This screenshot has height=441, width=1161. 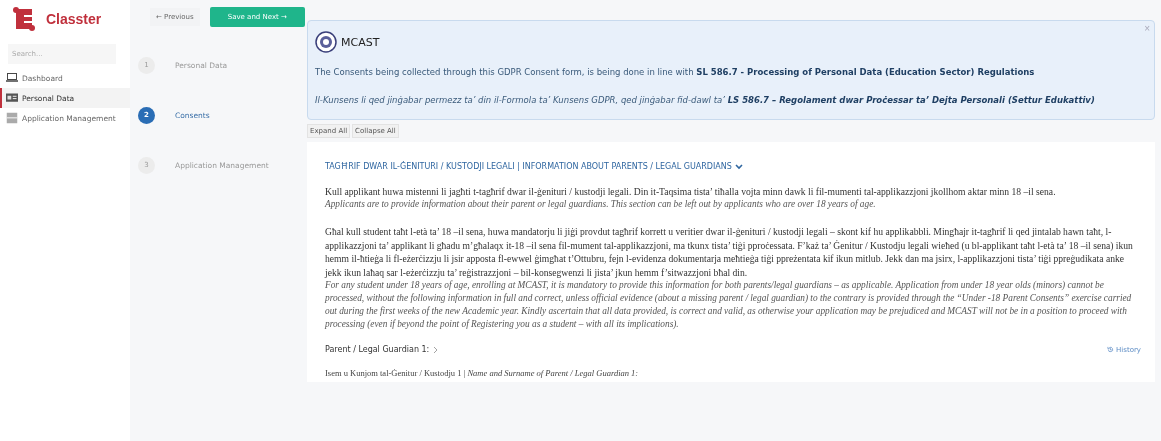 I want to click on logo-icon, so click(x=24, y=19).